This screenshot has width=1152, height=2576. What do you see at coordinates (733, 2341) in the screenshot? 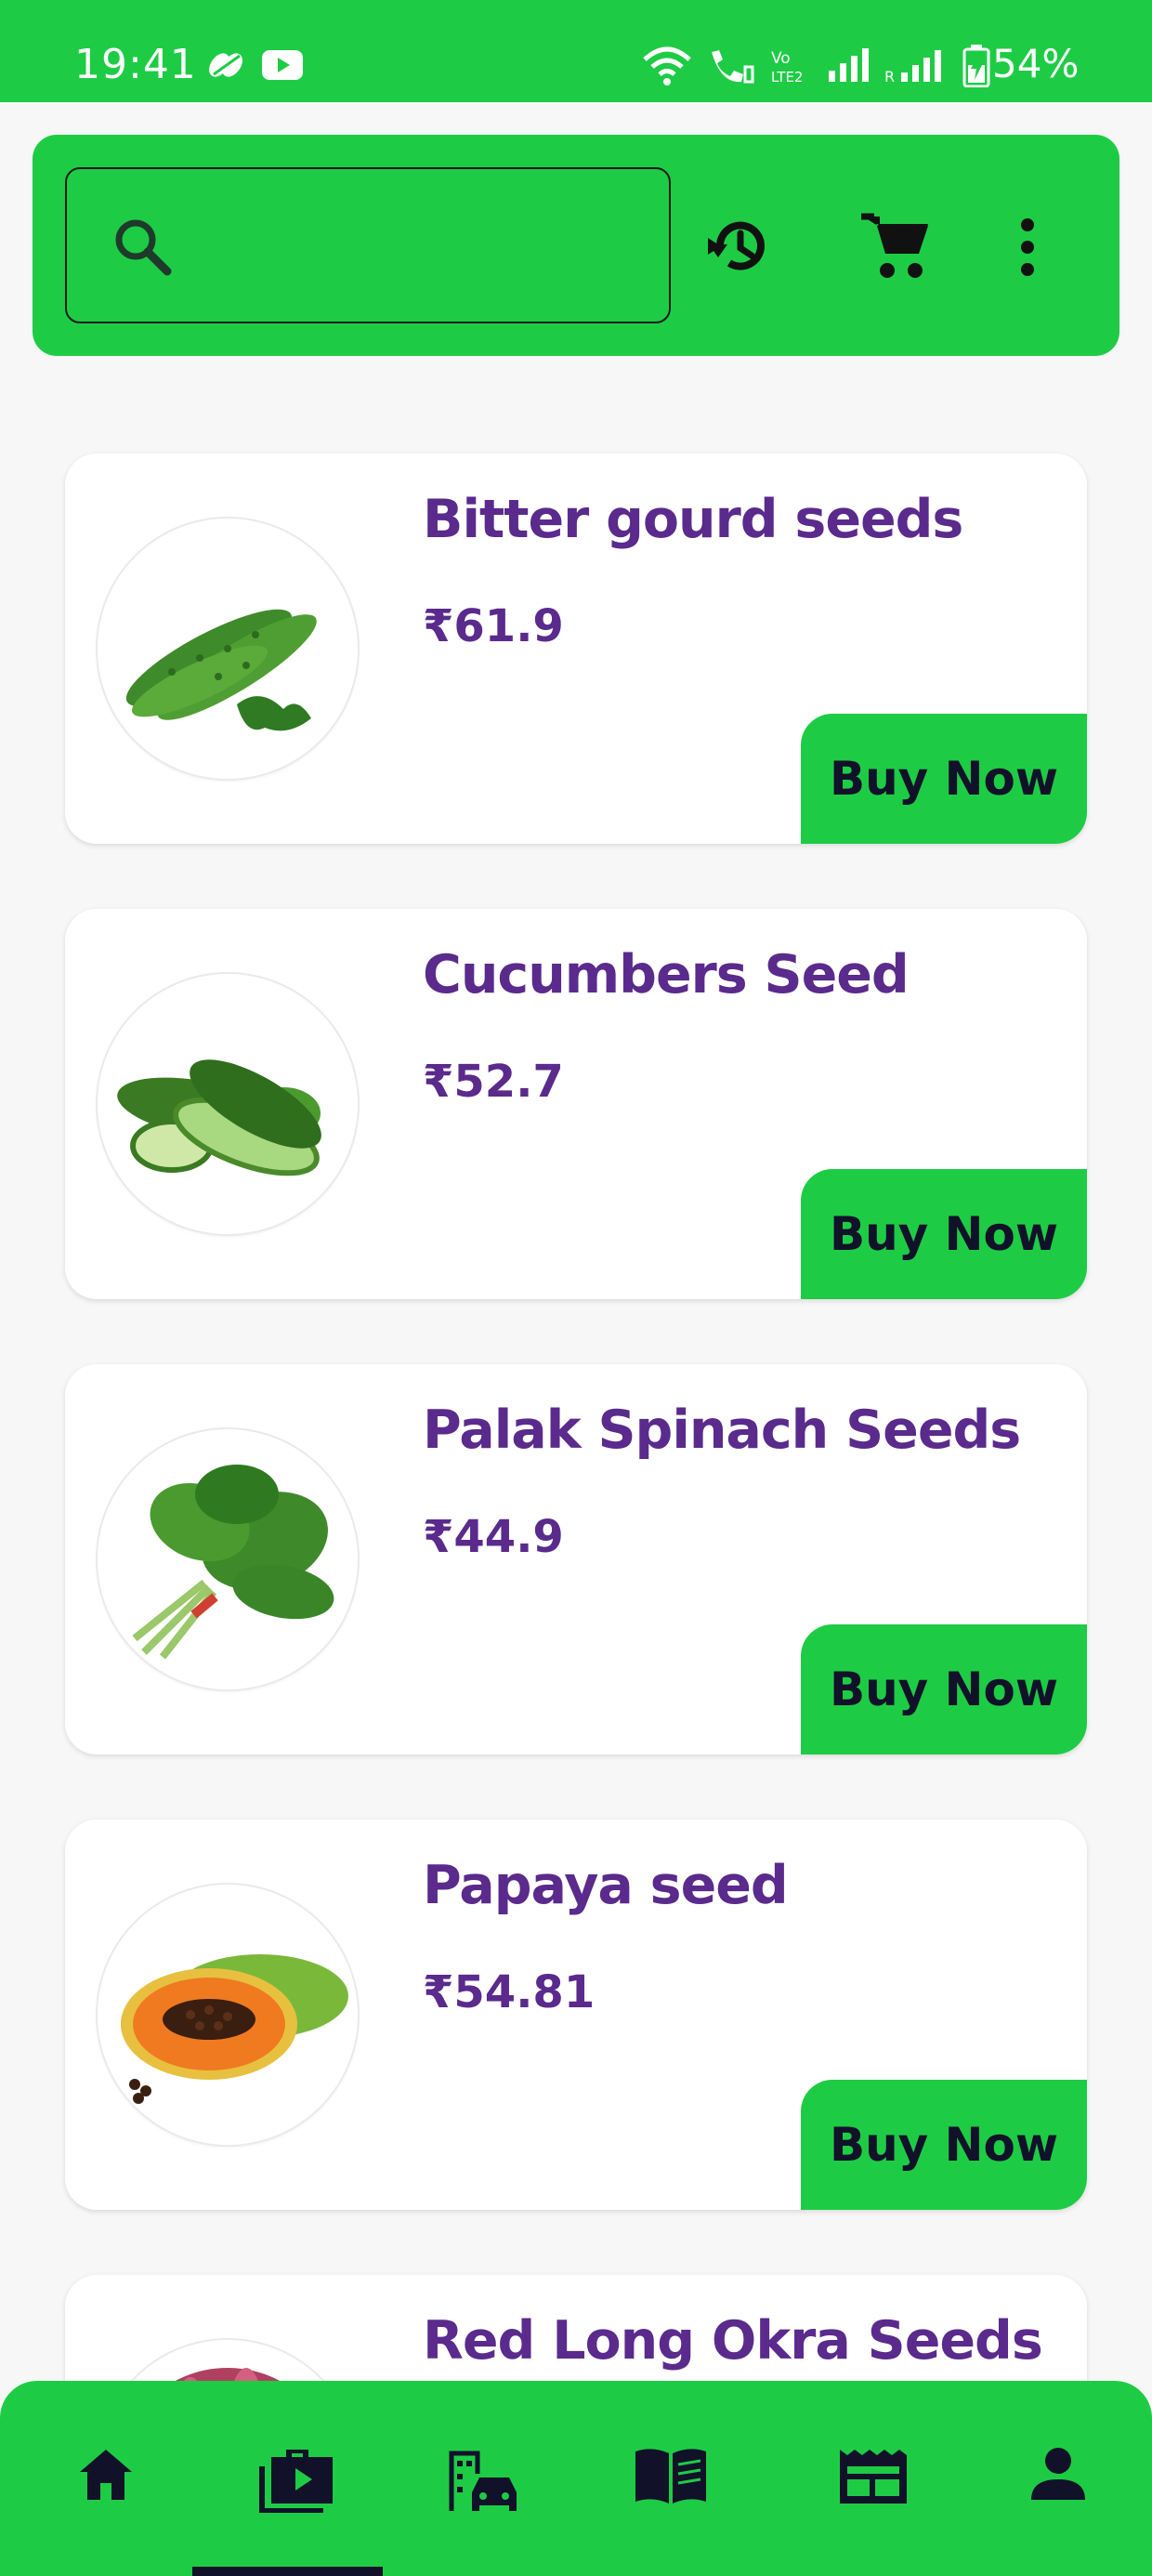
I see `product-name: Red Long Okra Seeds` at bounding box center [733, 2341].